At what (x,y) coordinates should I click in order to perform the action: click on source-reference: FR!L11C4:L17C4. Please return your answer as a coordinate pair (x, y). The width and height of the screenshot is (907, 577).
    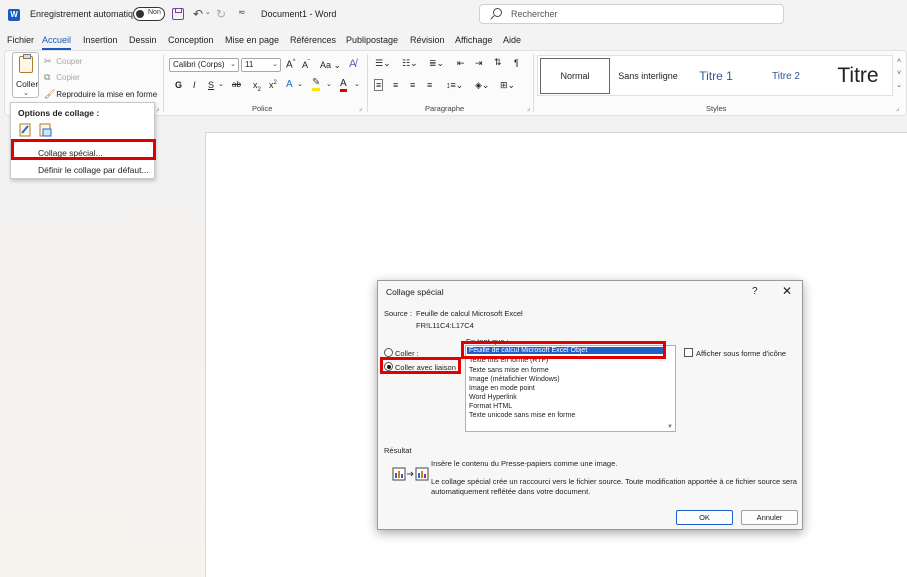
    Looking at the image, I should click on (445, 325).